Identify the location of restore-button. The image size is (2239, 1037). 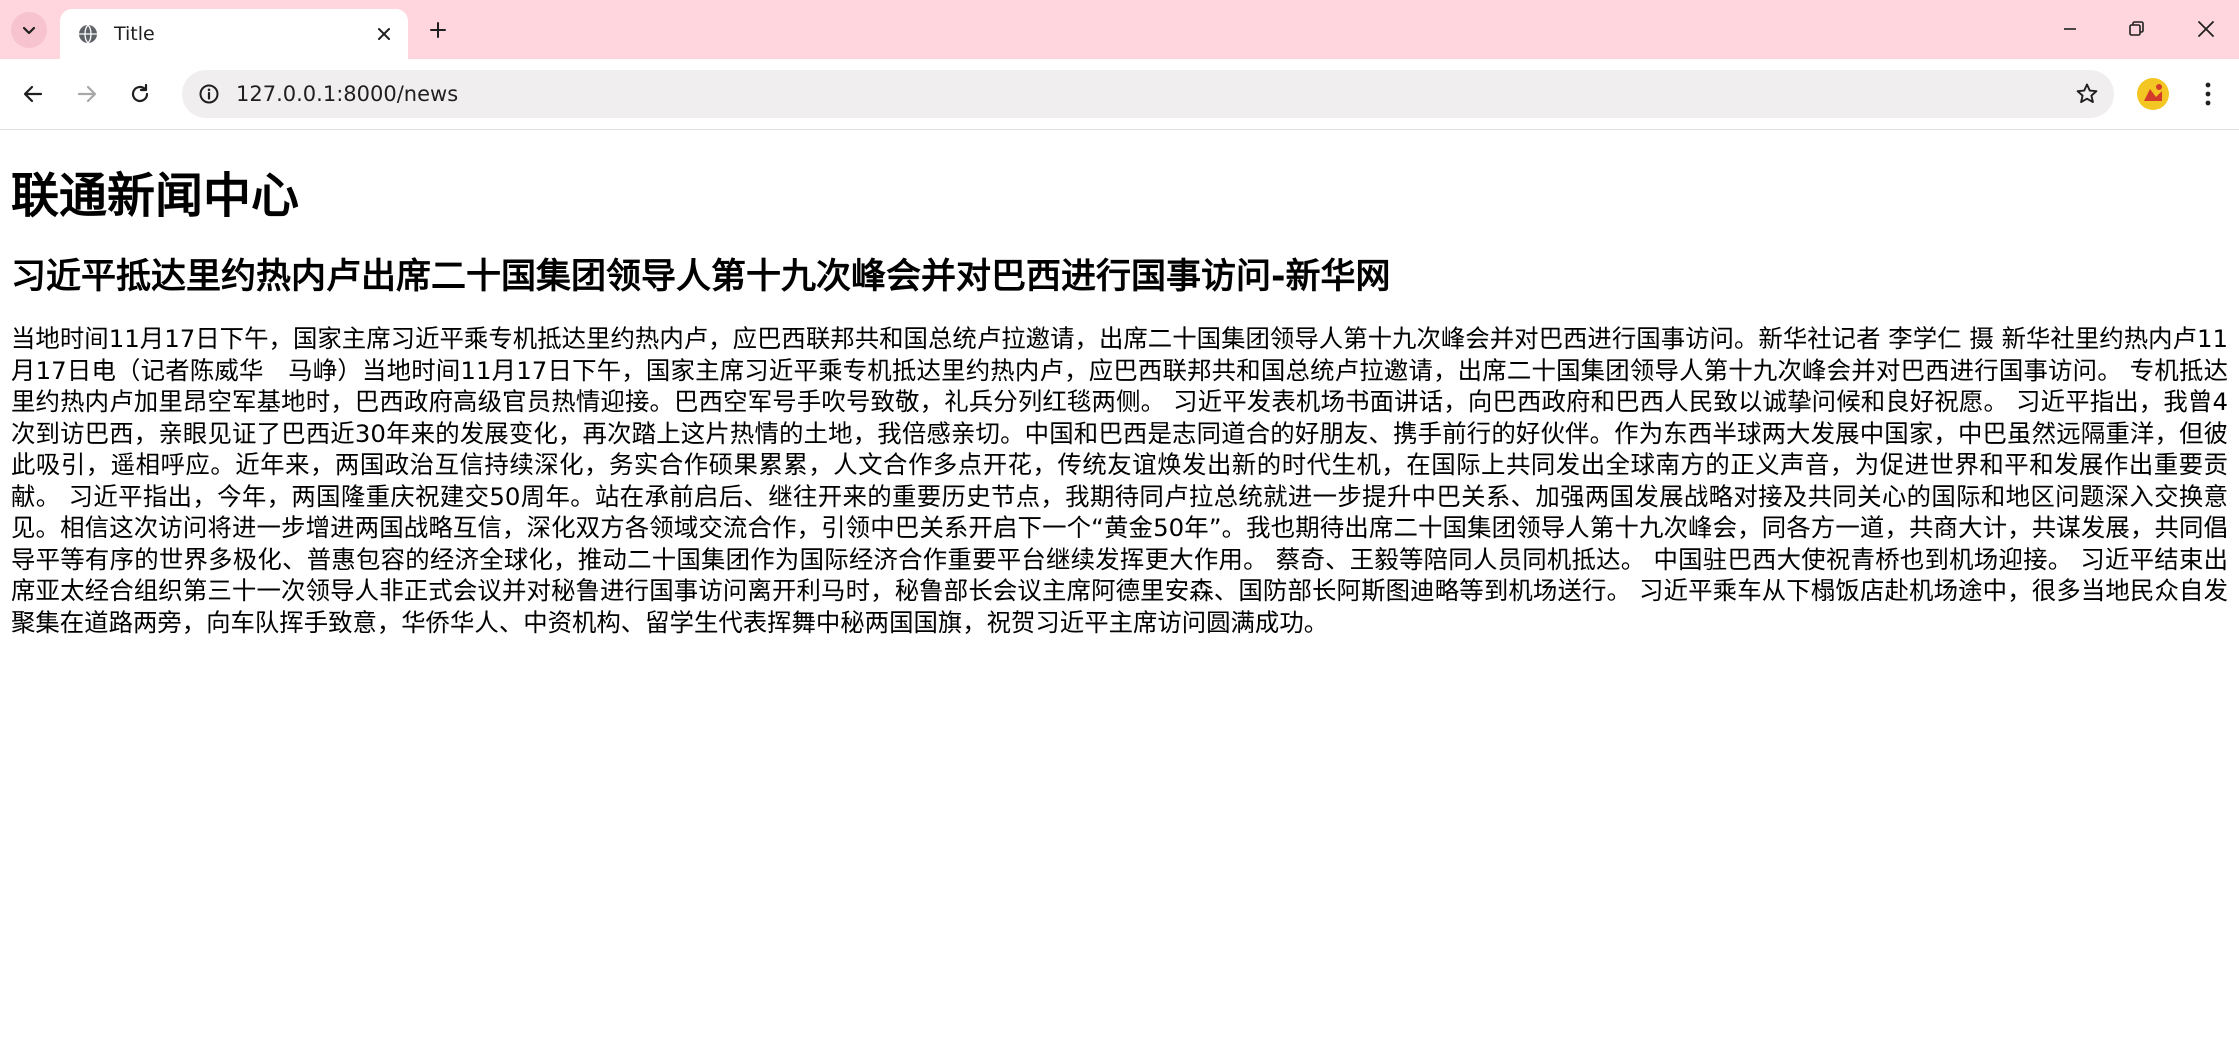
(2136, 29).